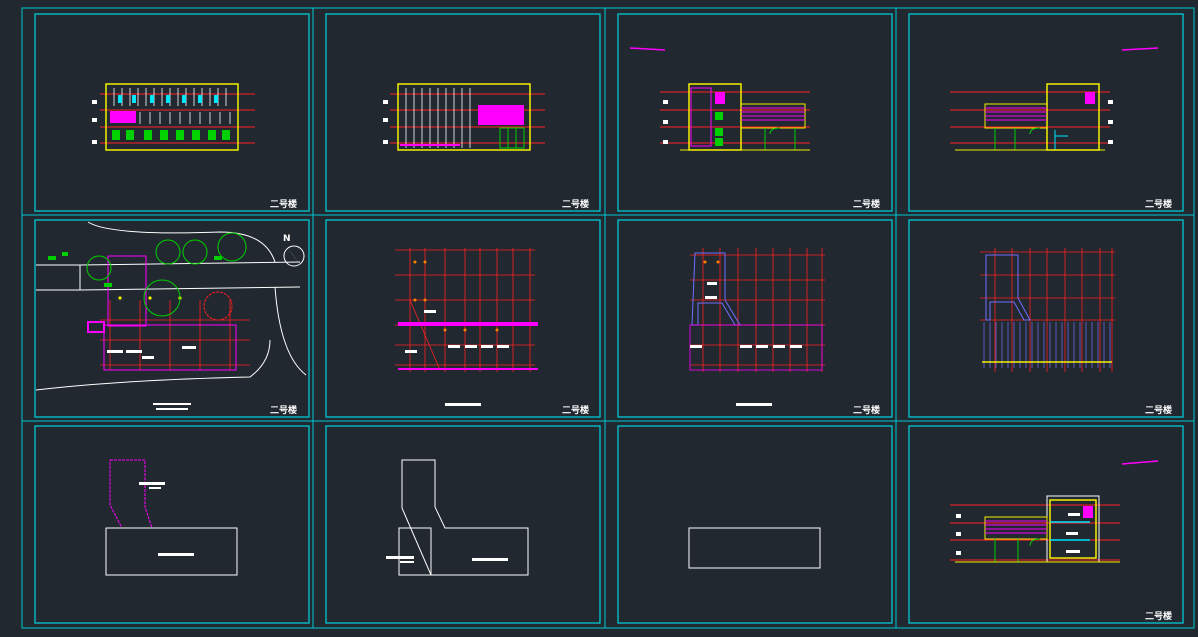 The image size is (1198, 637). What do you see at coordinates (283, 410) in the screenshot?
I see `sheet-stamp-5: 二号楼` at bounding box center [283, 410].